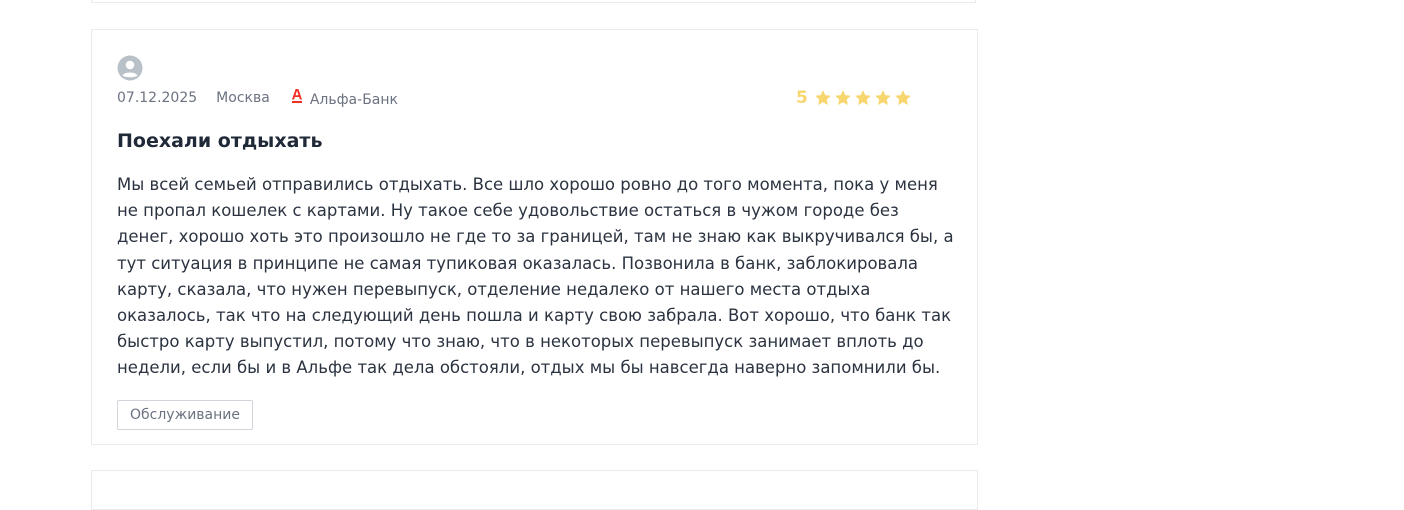  I want to click on rating-value: 5, so click(802, 98).